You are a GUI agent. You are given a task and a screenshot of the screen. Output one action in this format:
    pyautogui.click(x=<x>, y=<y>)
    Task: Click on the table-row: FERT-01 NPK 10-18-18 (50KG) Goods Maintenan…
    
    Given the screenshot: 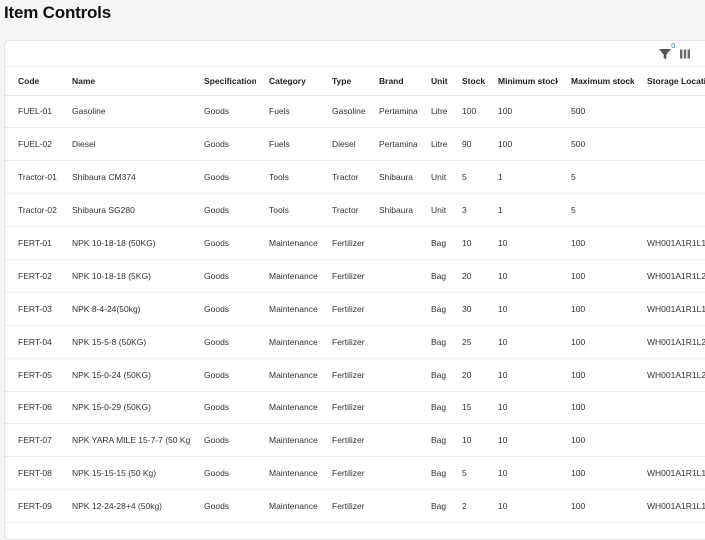 What is the action you would take?
    pyautogui.click(x=355, y=243)
    